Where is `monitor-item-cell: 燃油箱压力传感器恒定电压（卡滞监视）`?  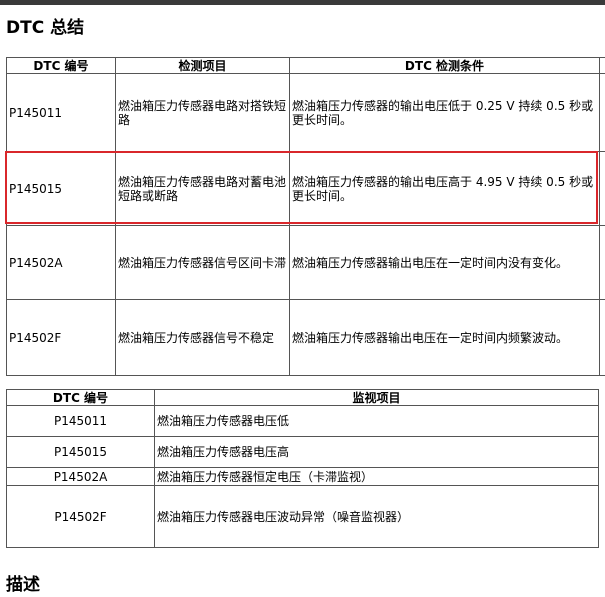 monitor-item-cell: 燃油箱压力传感器恒定电压（卡滞监视） is located at coordinates (376, 476).